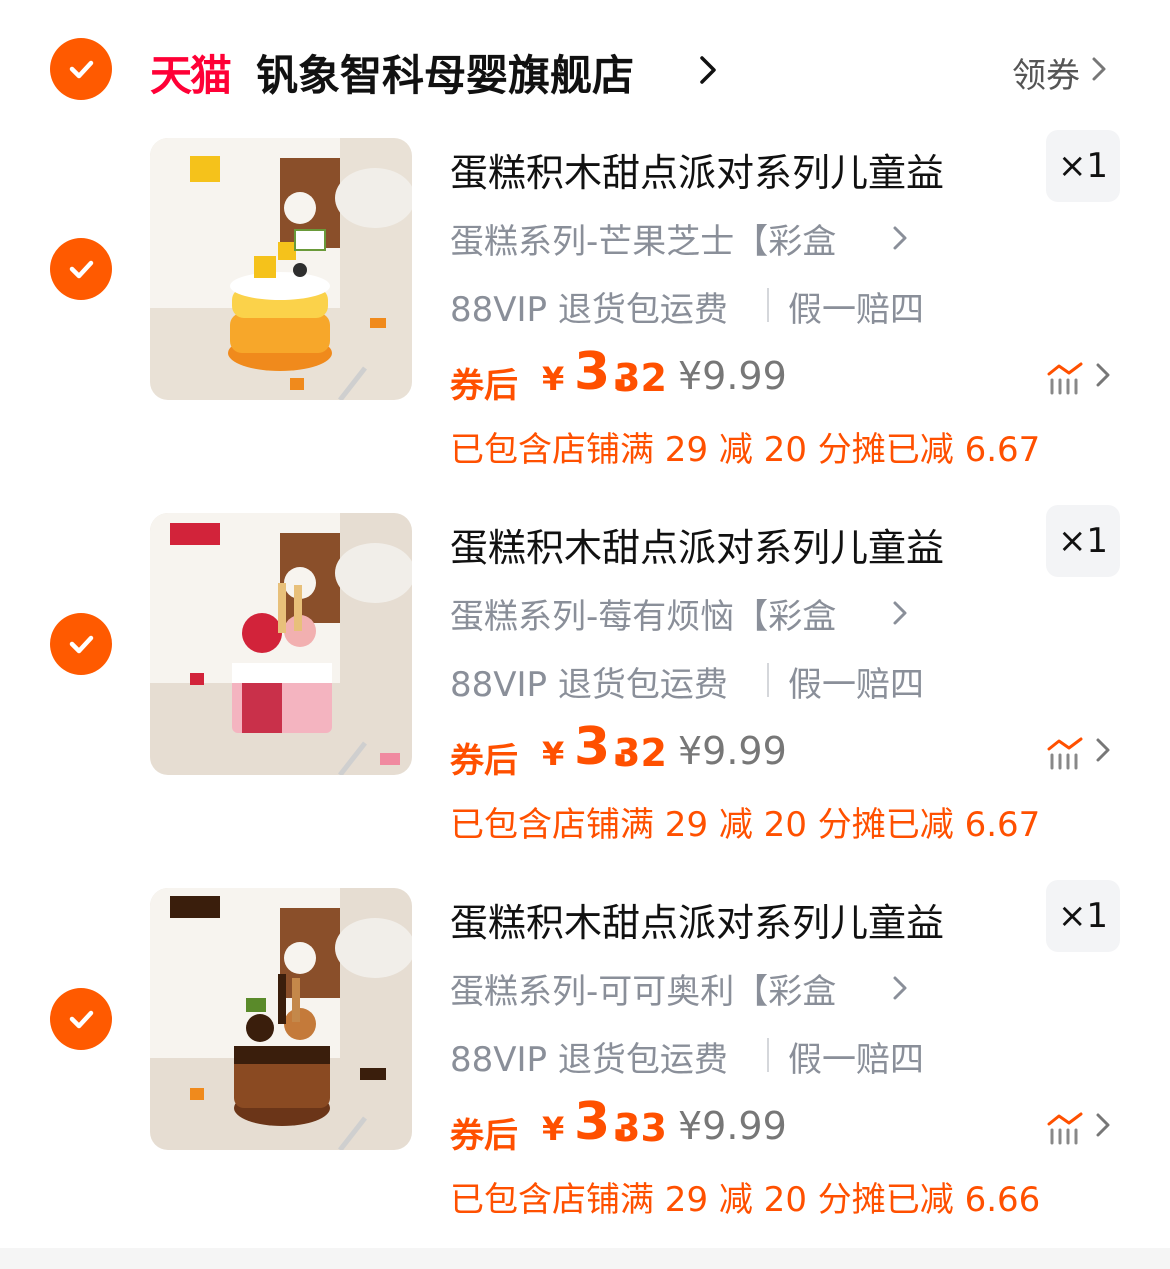 Image resolution: width=1170 pixels, height=1269 pixels. I want to click on shop-checkbox, so click(81, 69).